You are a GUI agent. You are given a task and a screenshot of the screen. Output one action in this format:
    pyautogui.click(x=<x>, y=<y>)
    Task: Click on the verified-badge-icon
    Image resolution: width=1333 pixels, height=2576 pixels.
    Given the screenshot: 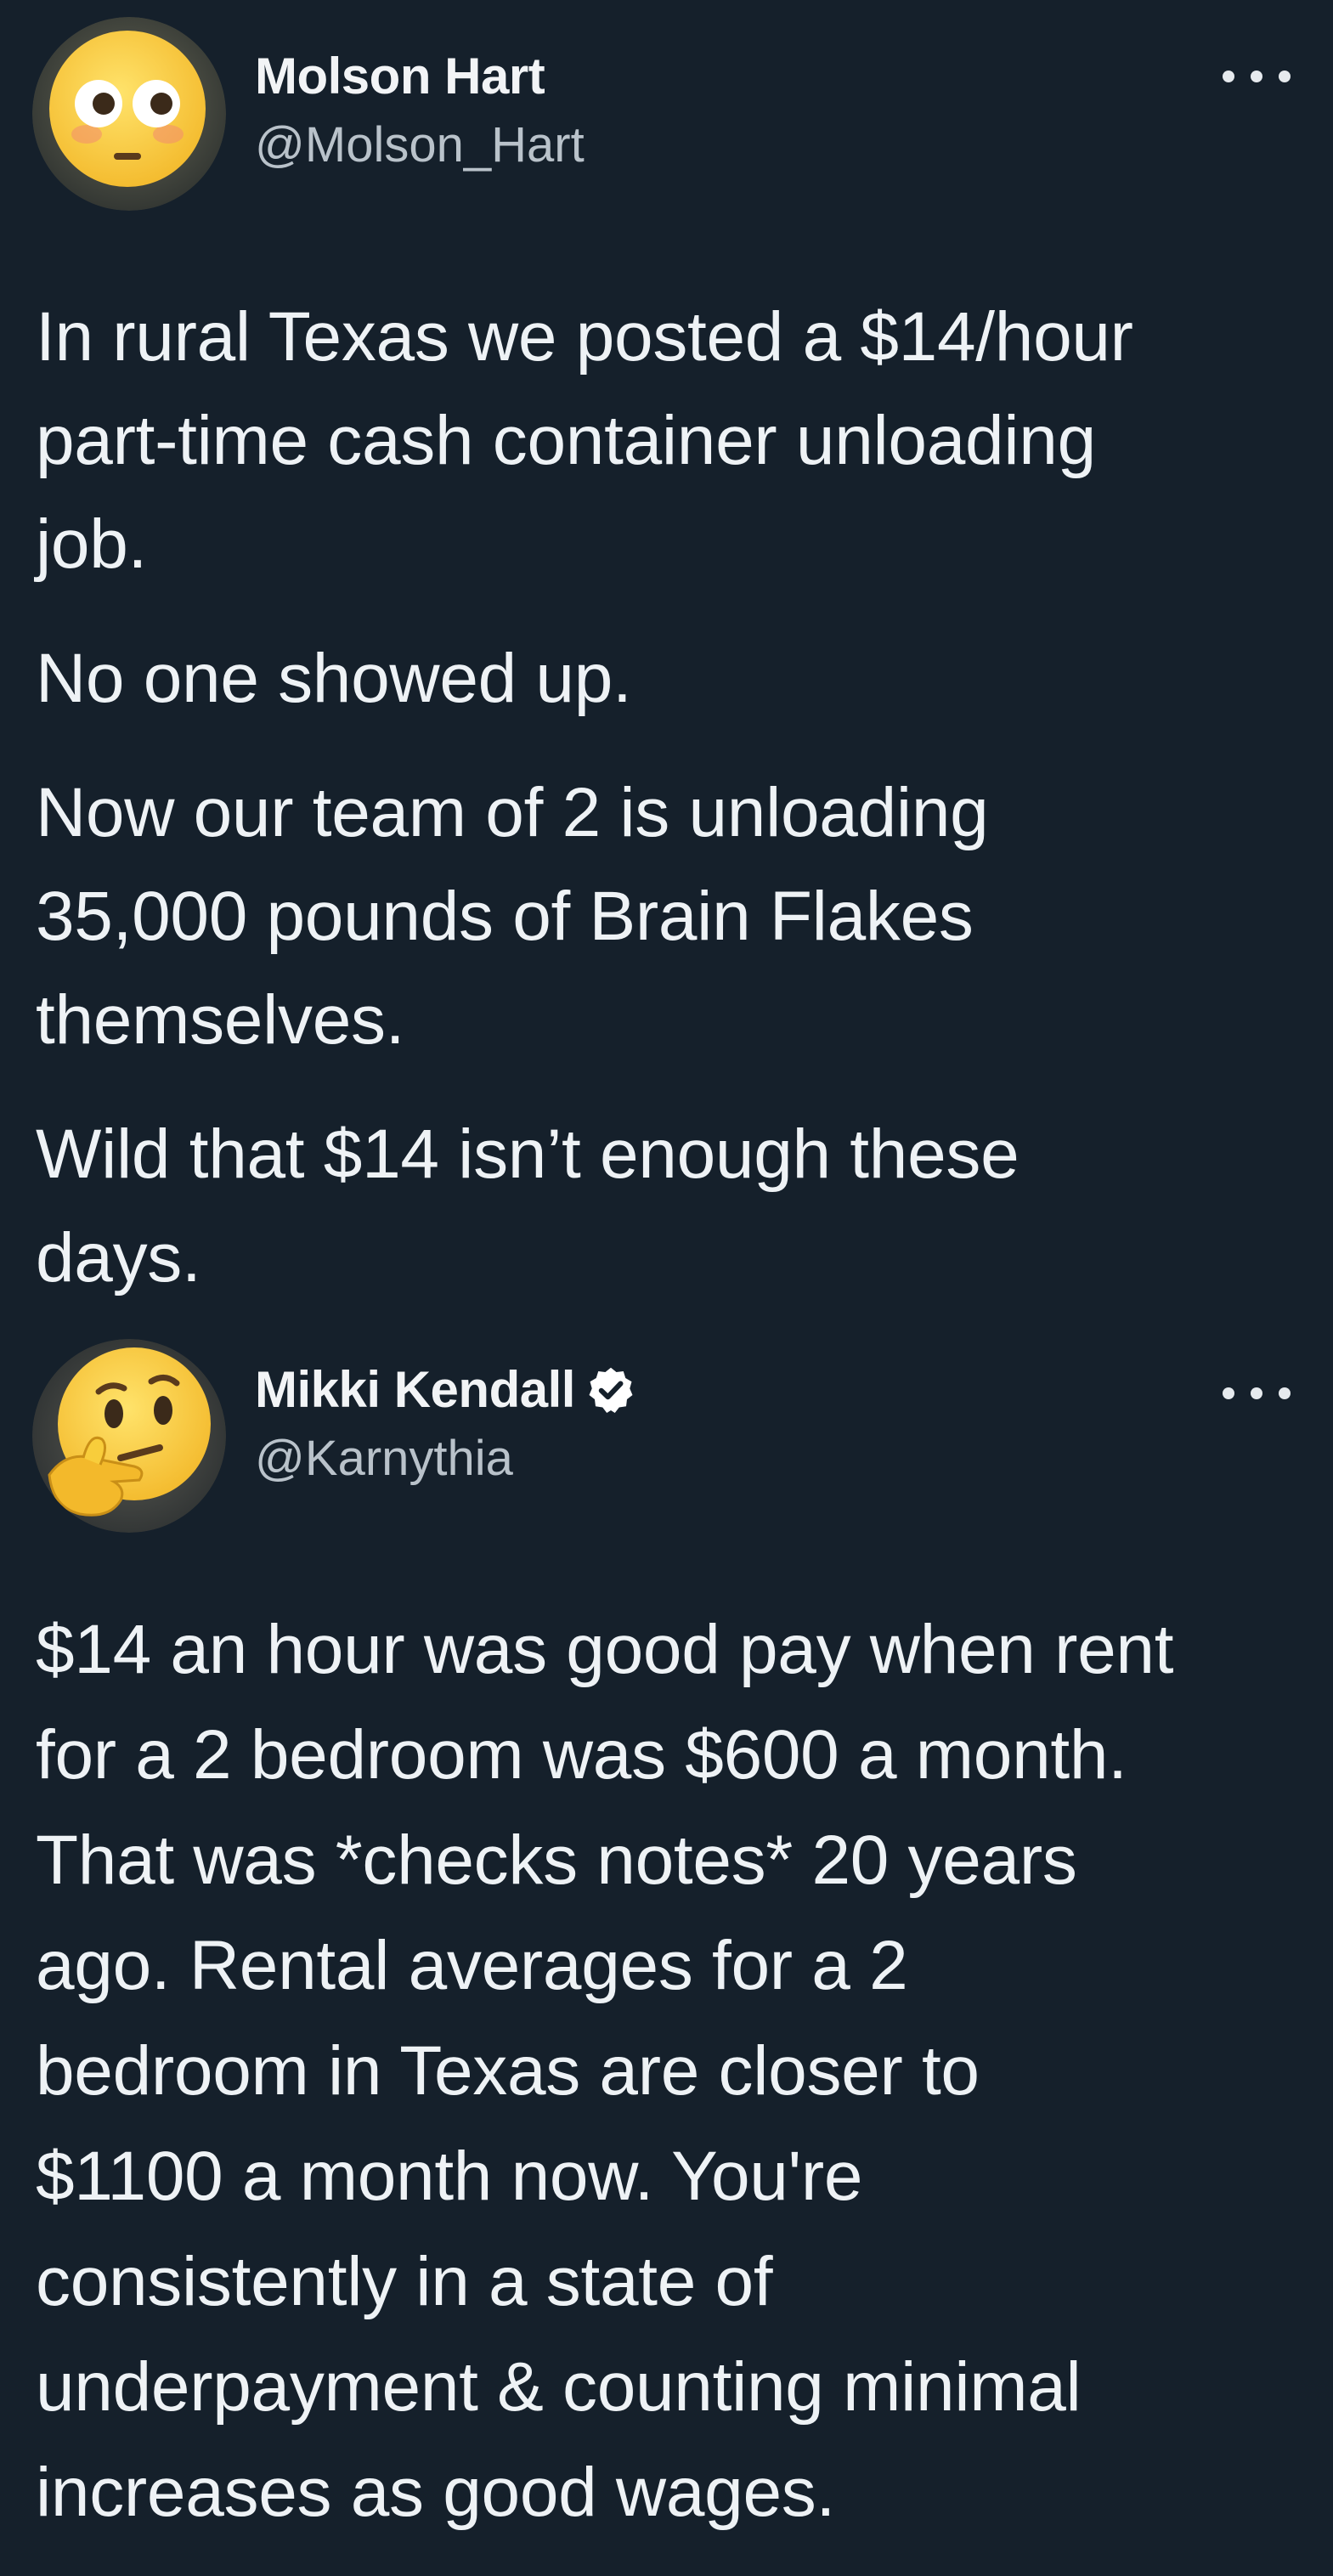 What is the action you would take?
    pyautogui.click(x=610, y=1390)
    